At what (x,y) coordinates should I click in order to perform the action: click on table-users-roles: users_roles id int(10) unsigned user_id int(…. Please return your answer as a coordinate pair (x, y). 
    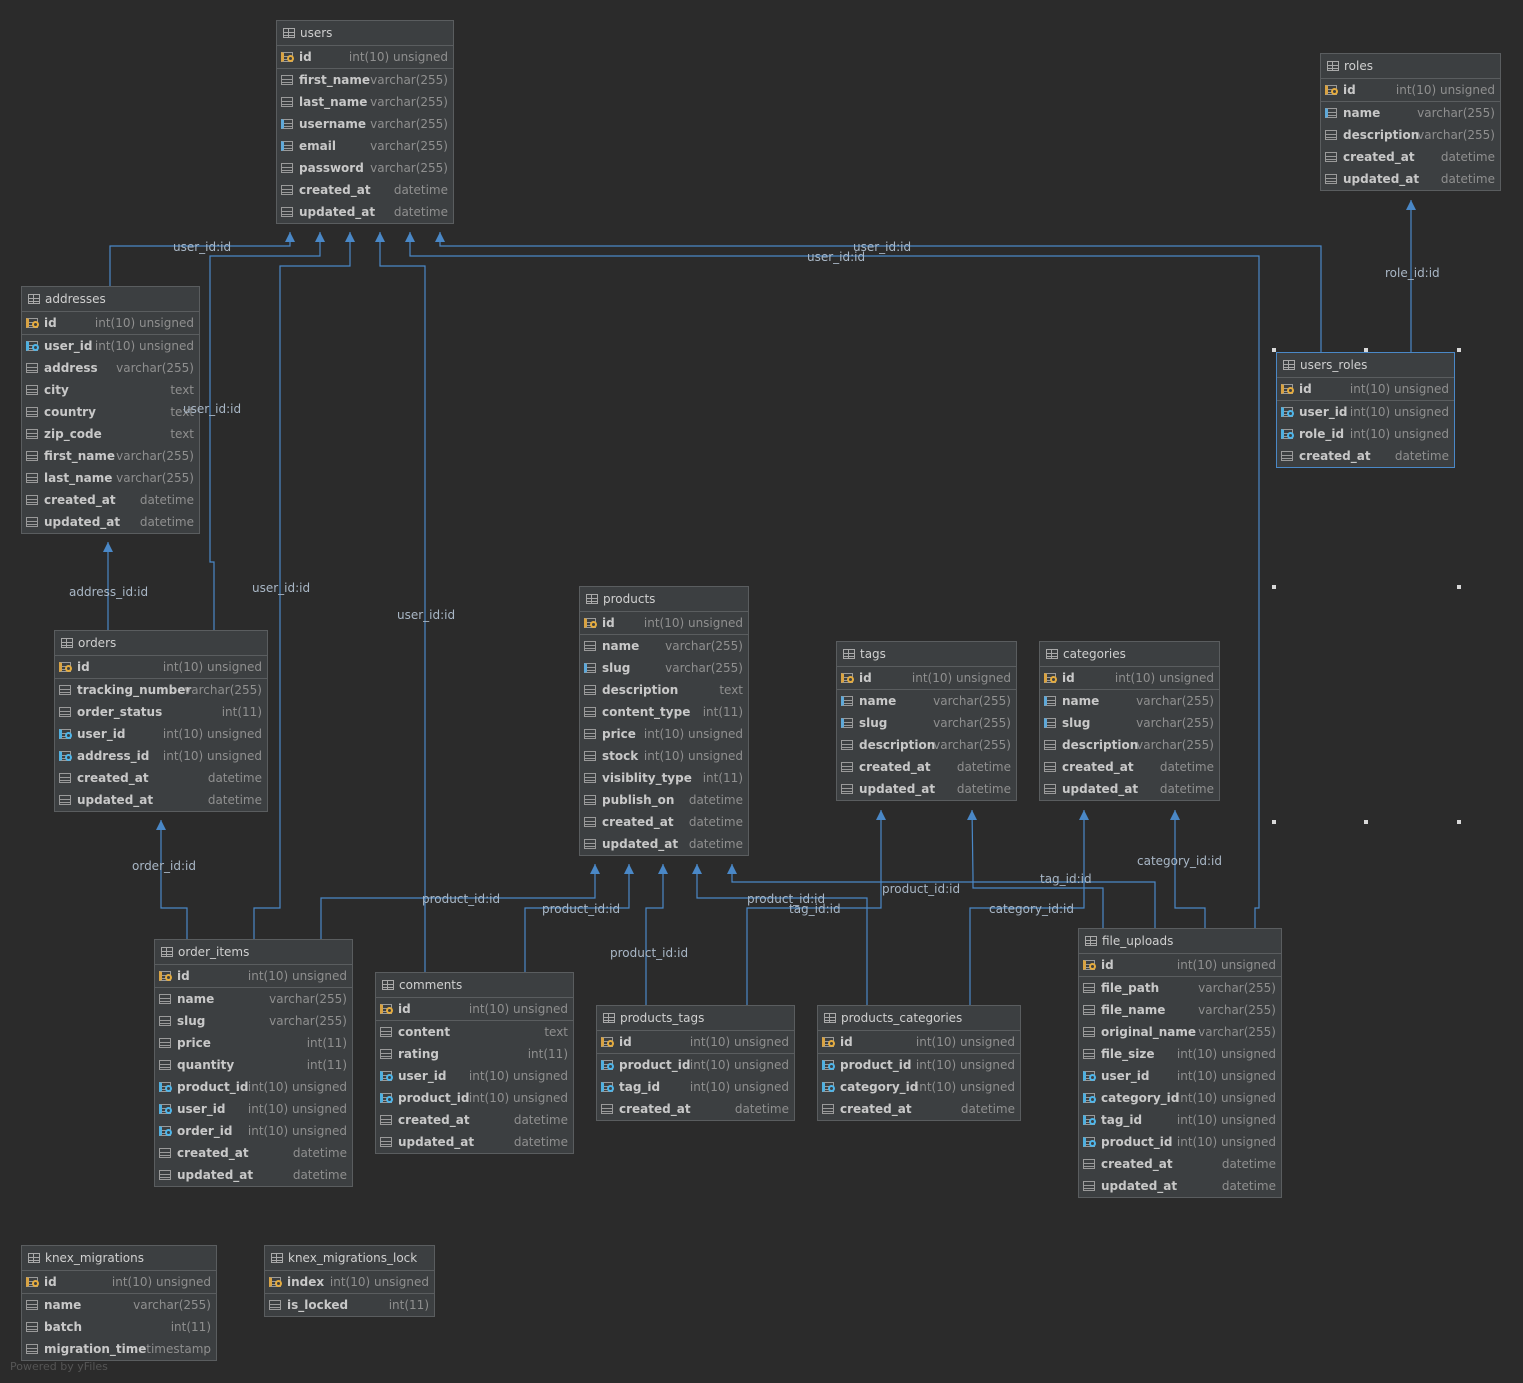
    Looking at the image, I should click on (1365, 410).